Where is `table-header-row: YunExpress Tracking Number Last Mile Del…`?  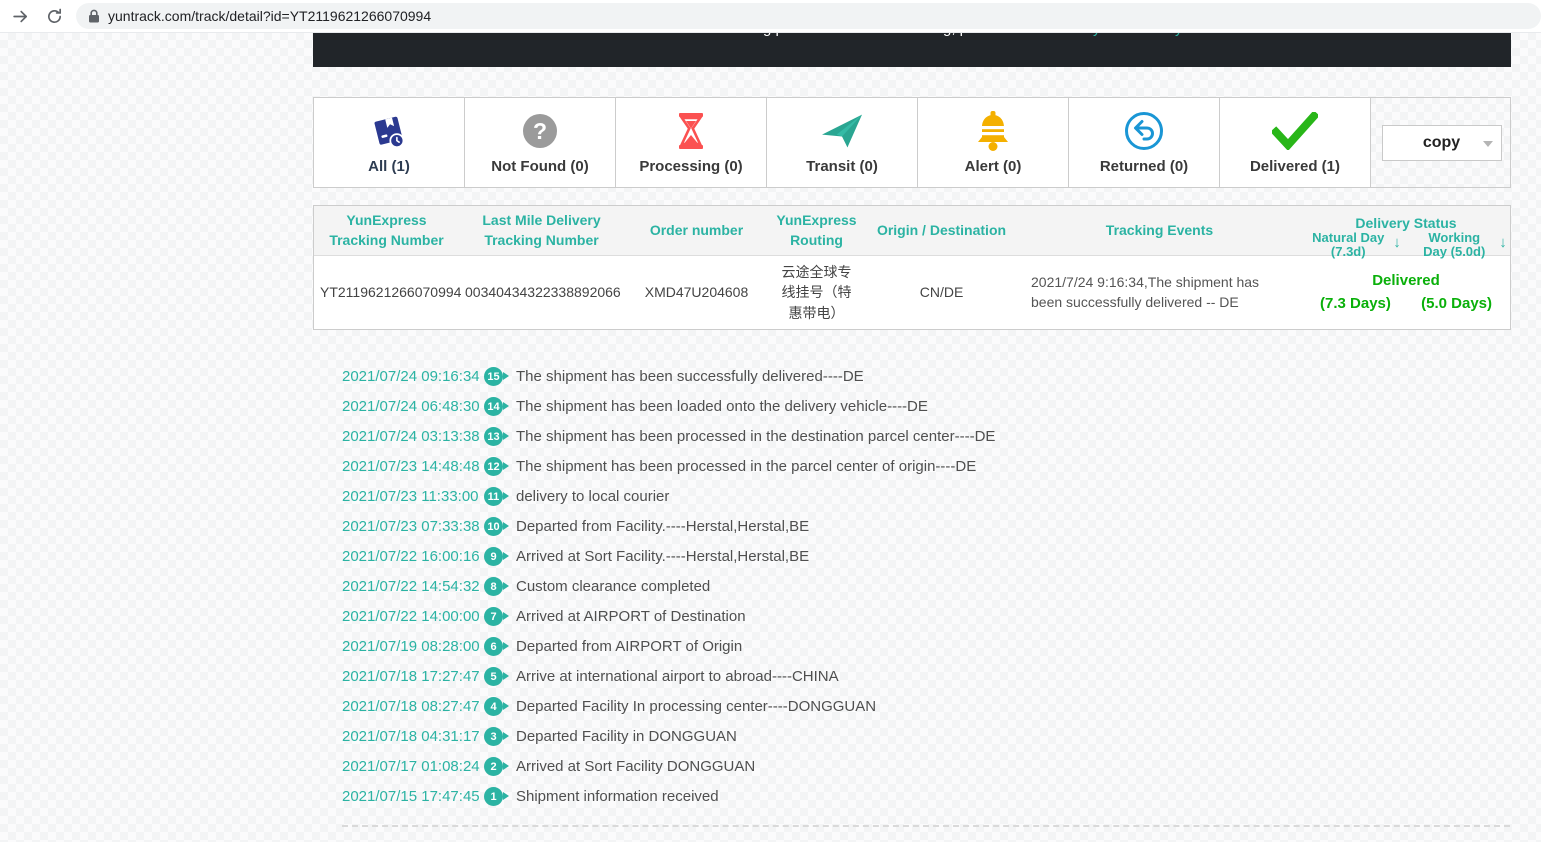 table-header-row: YunExpress Tracking Number Last Mile Del… is located at coordinates (912, 232).